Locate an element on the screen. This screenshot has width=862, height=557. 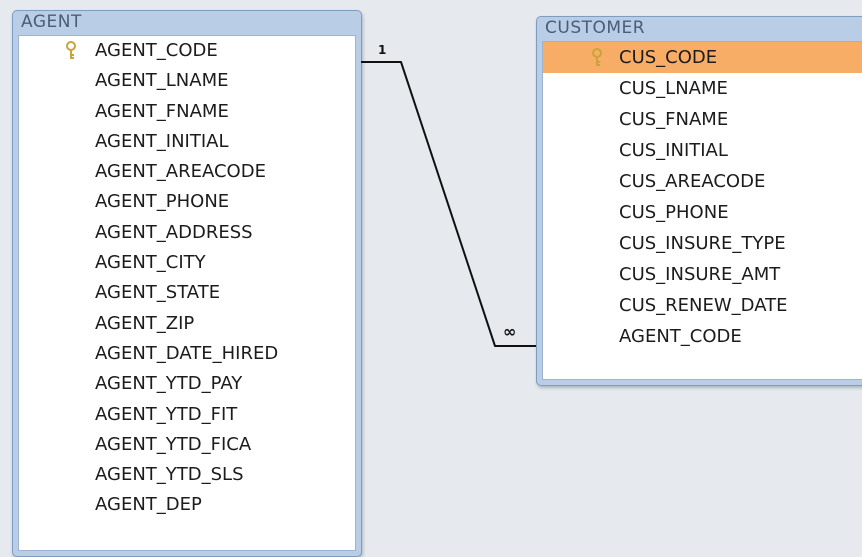
relationship-line is located at coordinates (448, 204).